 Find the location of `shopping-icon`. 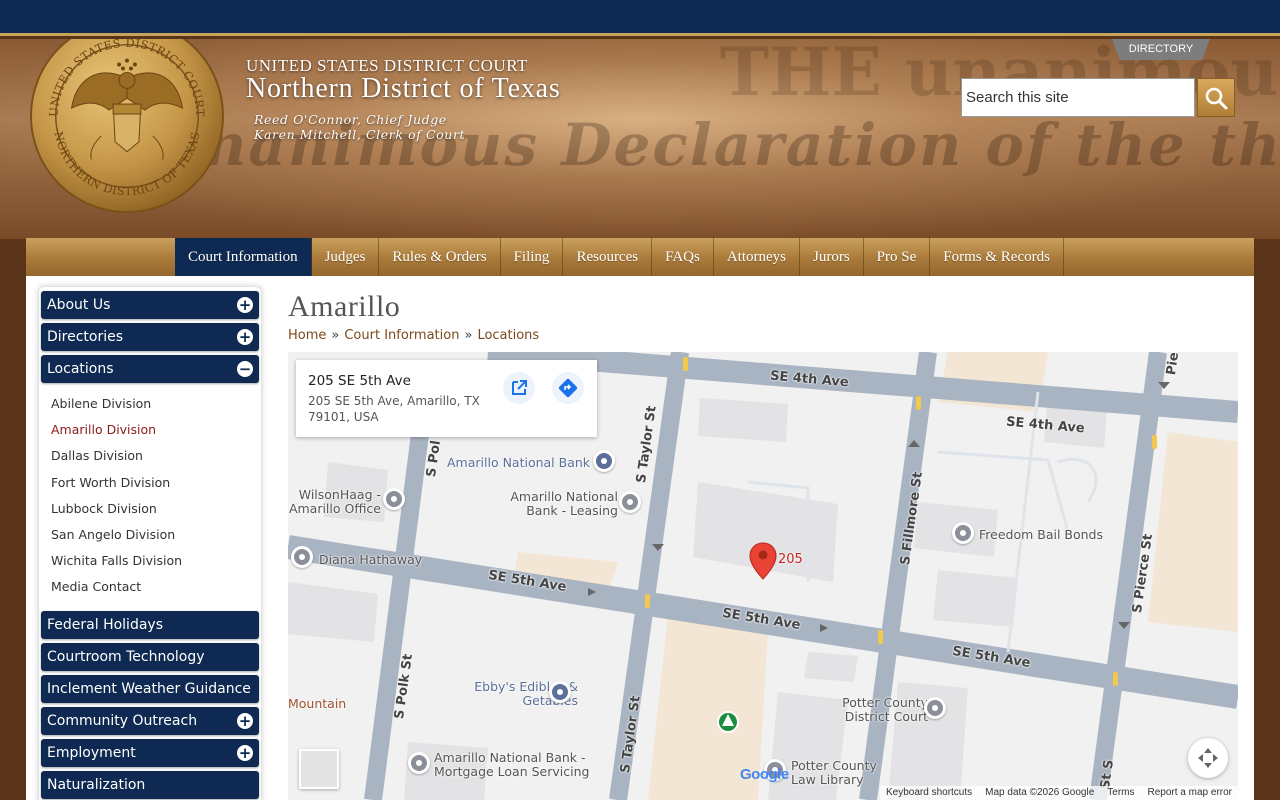

shopping-icon is located at coordinates (560, 692).